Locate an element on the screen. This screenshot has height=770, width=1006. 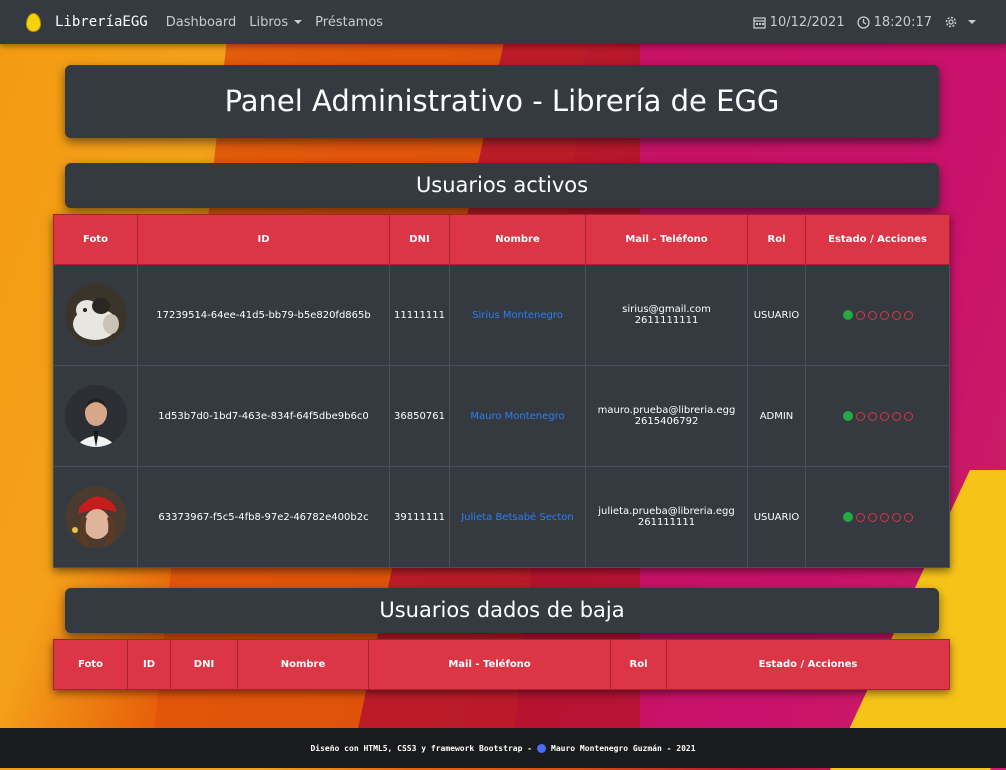
user-name-link: Julieta Betsabé Secton is located at coordinates (517, 517).